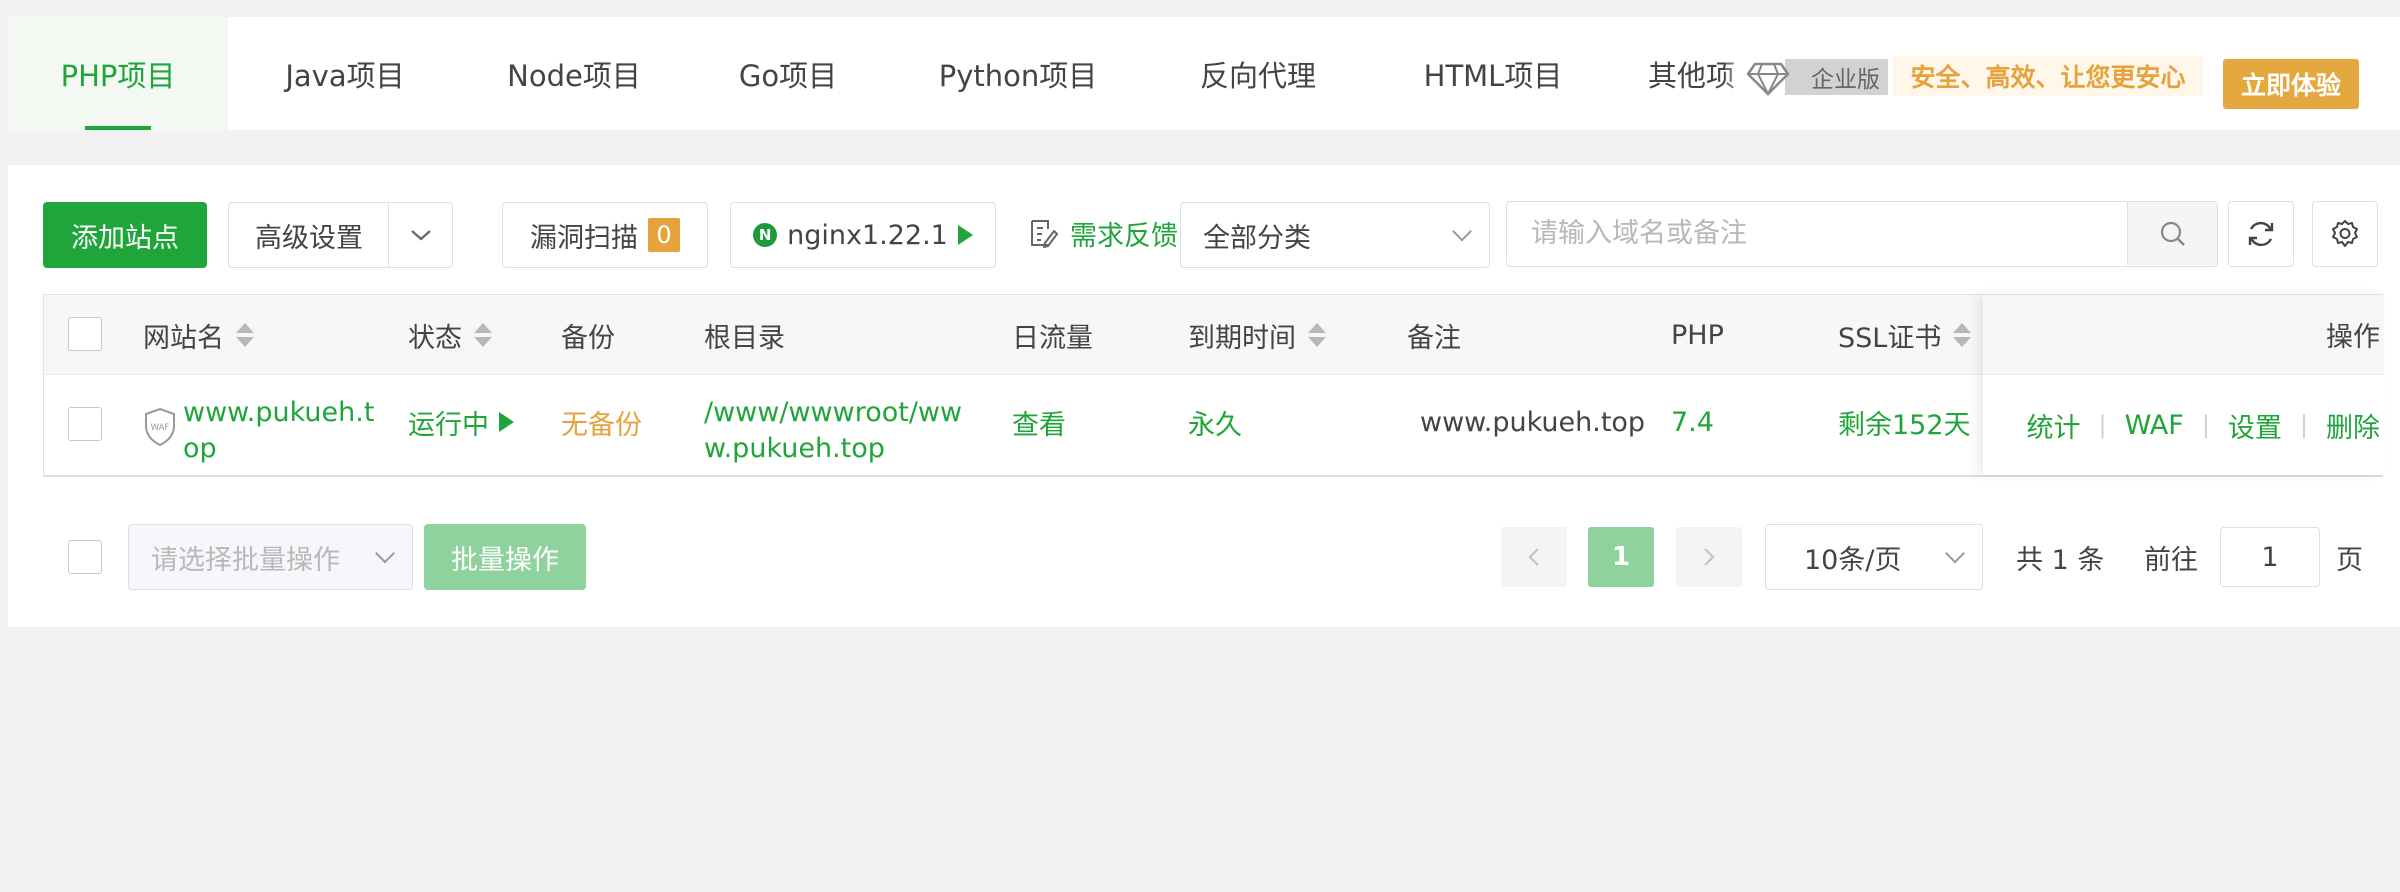  What do you see at coordinates (601, 422) in the screenshot?
I see `backup-status-link: 无备份` at bounding box center [601, 422].